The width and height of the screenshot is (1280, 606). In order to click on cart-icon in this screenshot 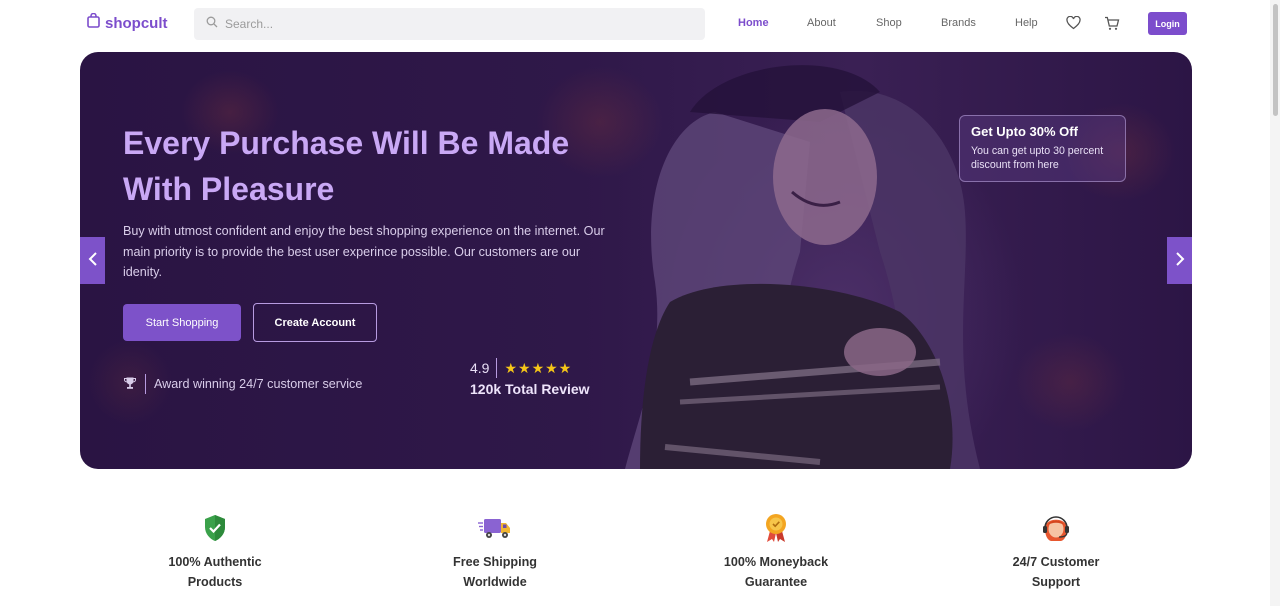, I will do `click(1112, 23)`.